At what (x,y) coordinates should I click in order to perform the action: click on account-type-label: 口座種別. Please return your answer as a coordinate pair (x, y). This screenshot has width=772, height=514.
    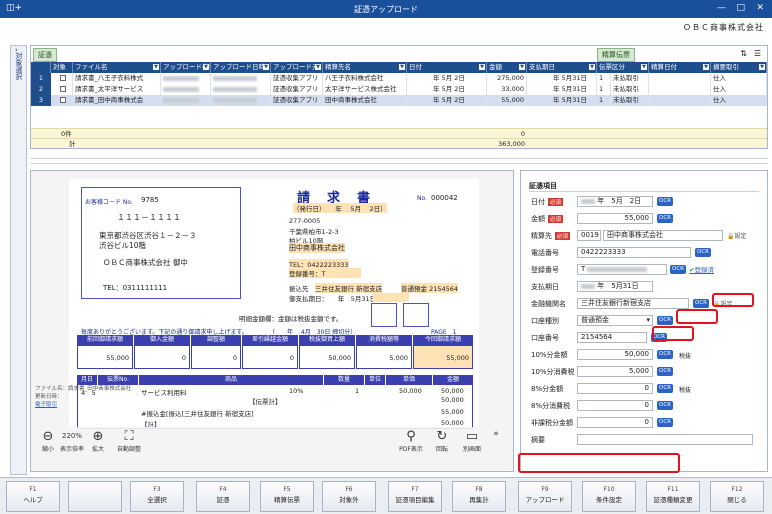
    Looking at the image, I should click on (545, 321).